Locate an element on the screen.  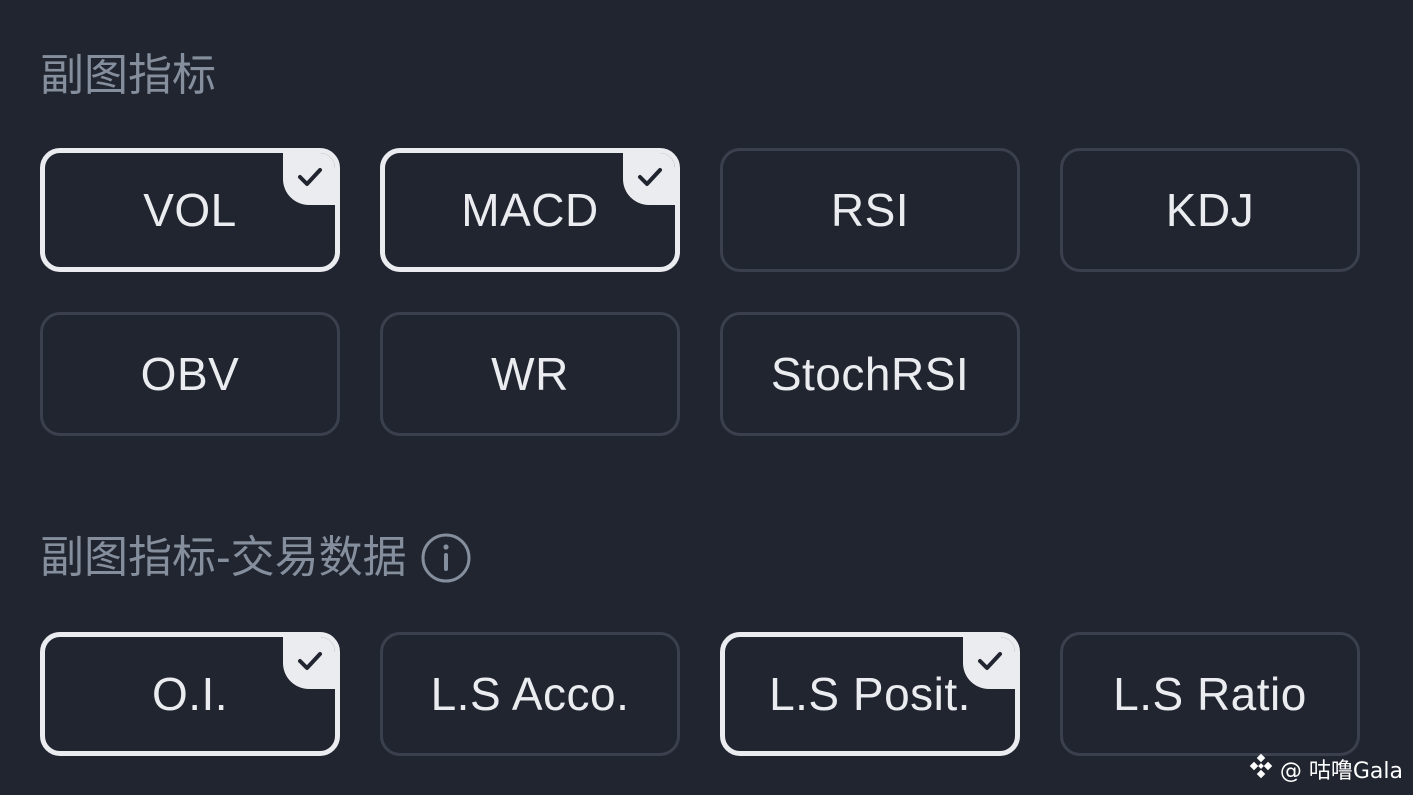
indicator-stochrsi: StochRSI is located at coordinates (870, 374).